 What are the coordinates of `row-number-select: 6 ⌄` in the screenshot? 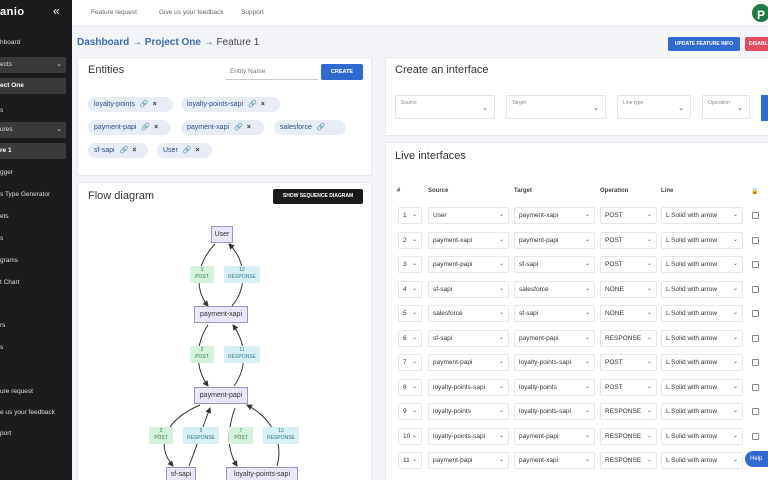 It's located at (410, 338).